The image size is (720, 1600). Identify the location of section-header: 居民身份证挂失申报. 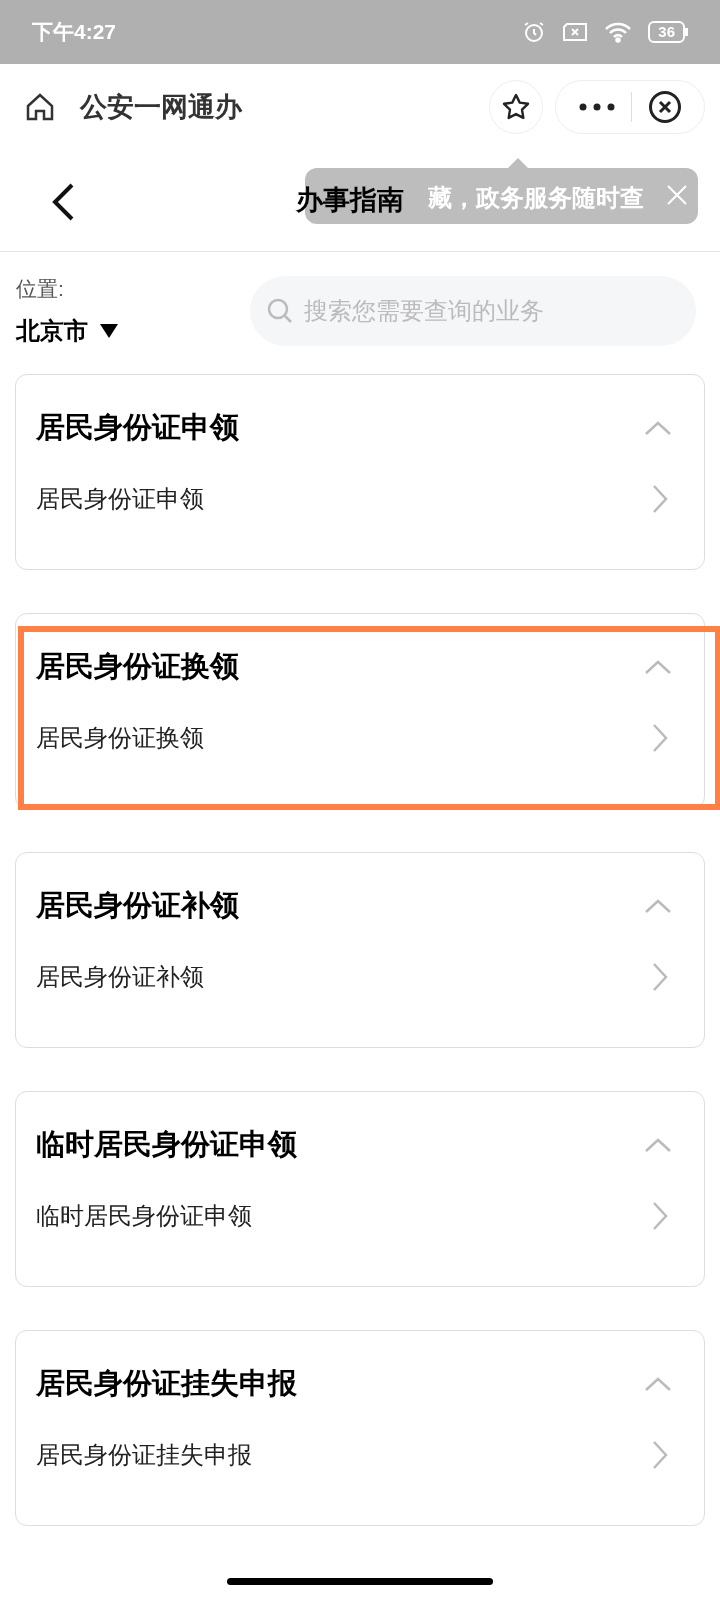
(360, 1384).